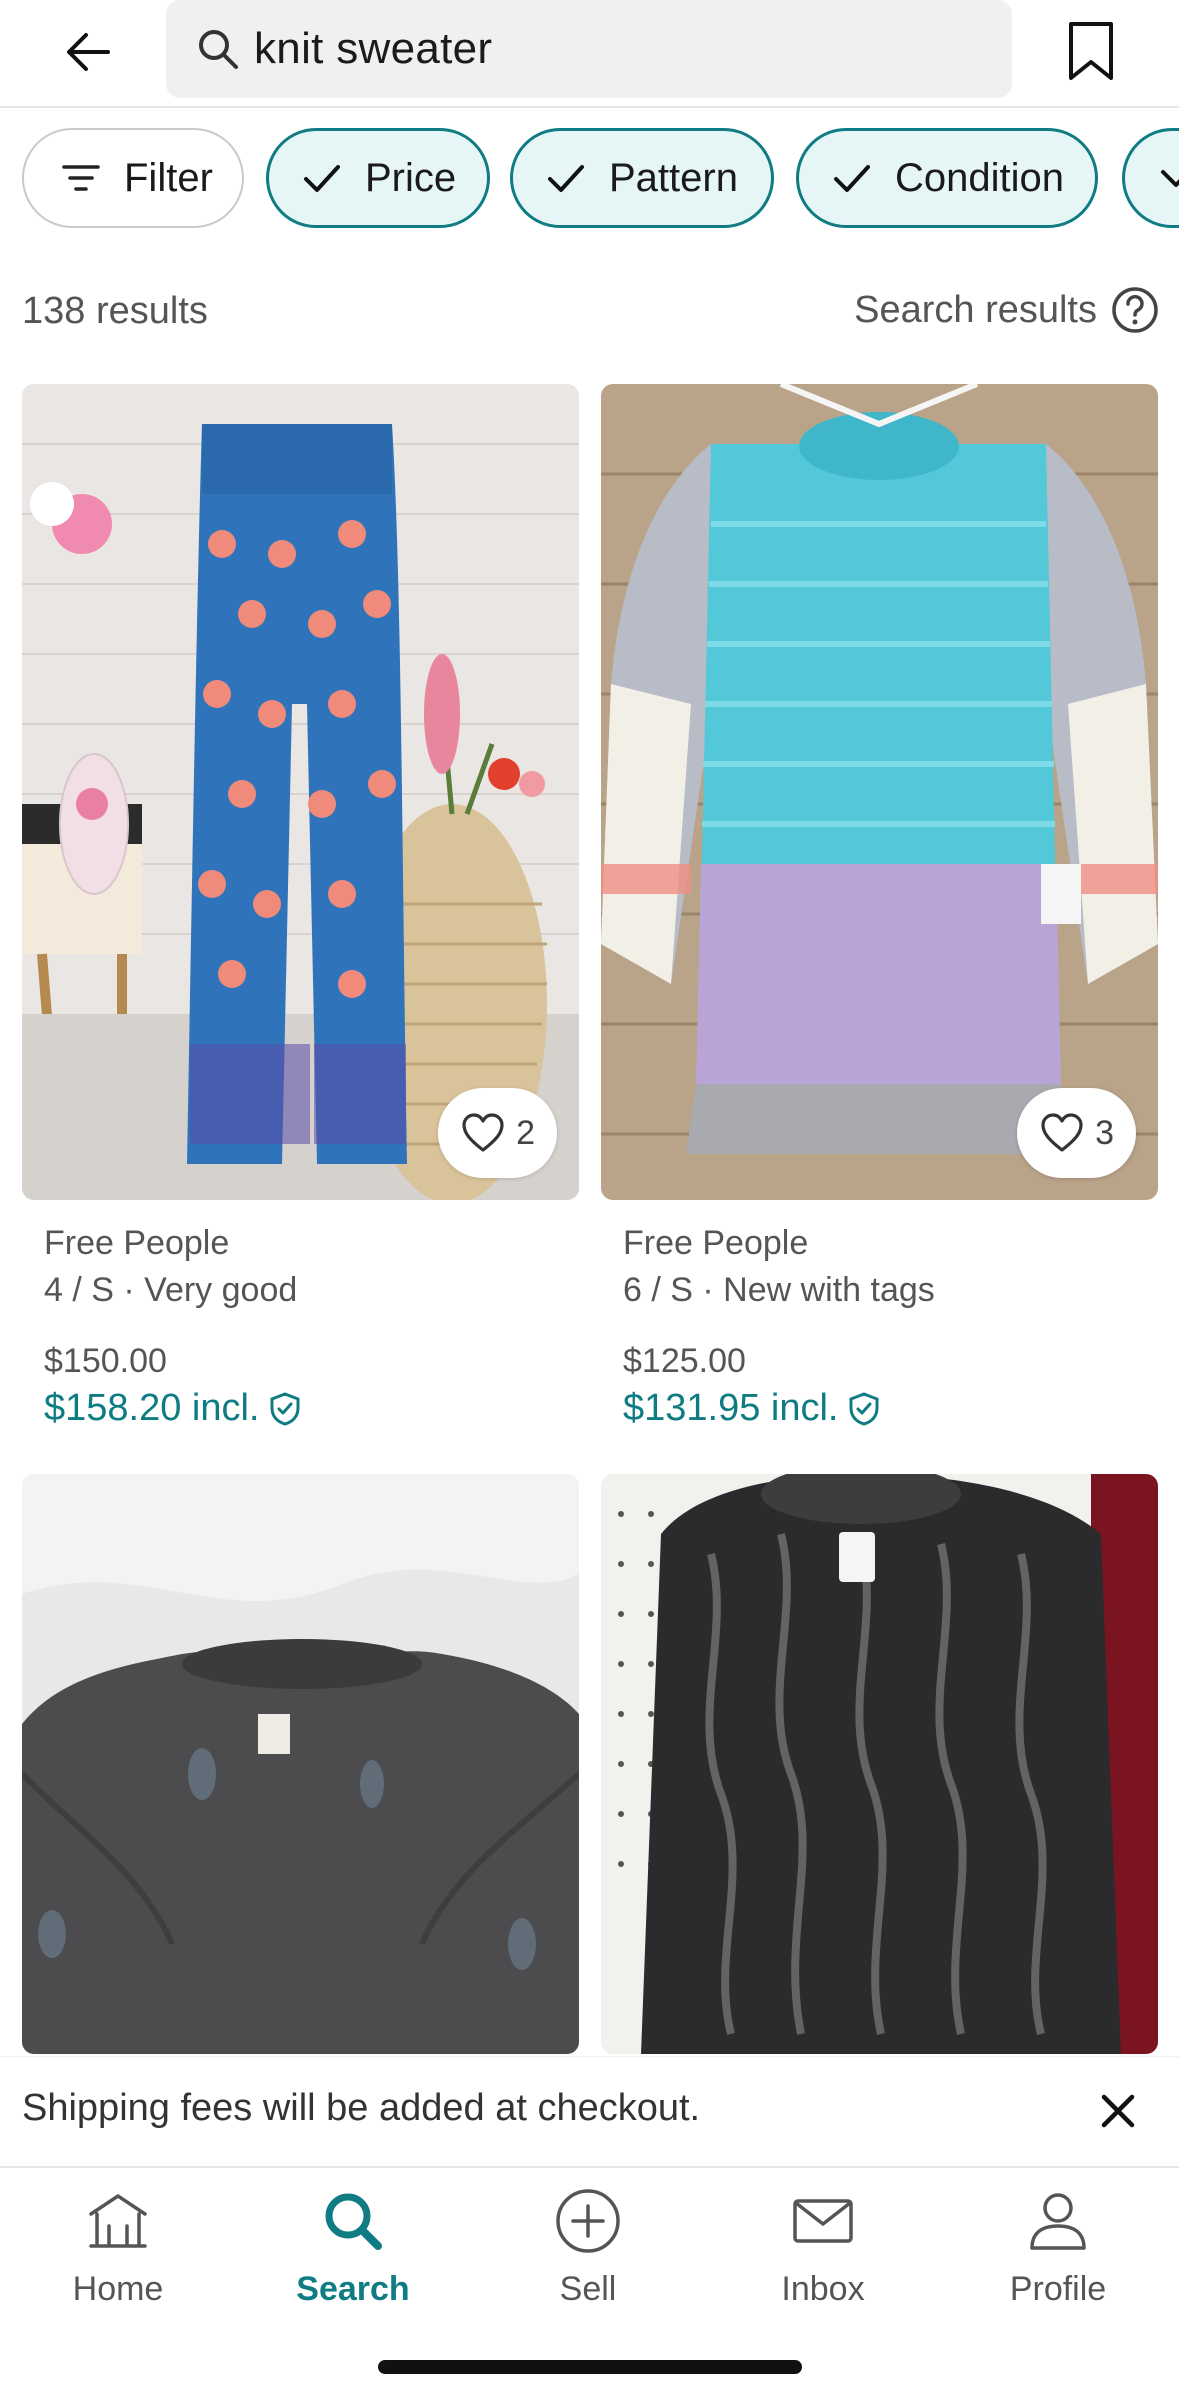 The image size is (1179, 2396). I want to click on filter-lines-icon, so click(81, 178).